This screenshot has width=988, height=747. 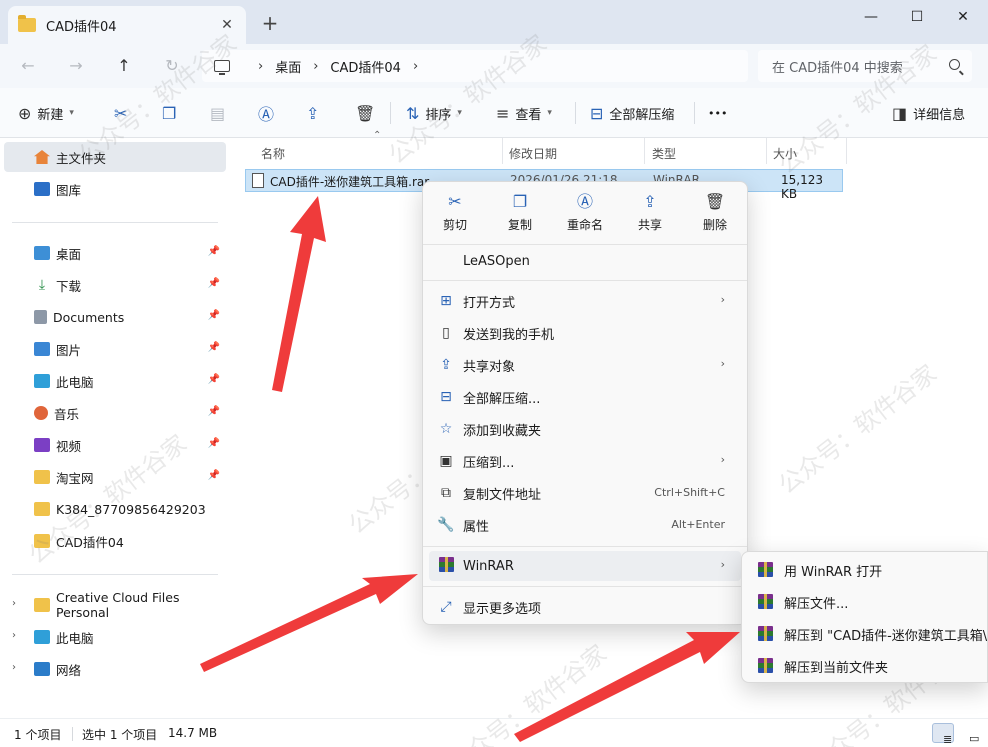 I want to click on sidebar-item-home: 主文件夹, so click(x=115, y=157).